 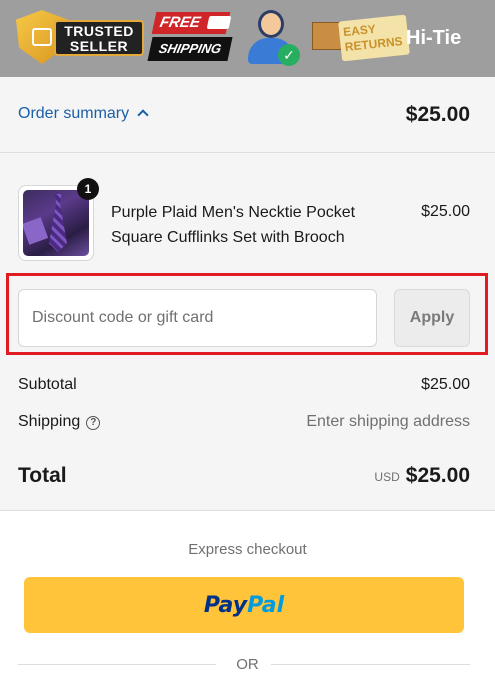 I want to click on quantity-badge: 1, so click(x=88, y=189).